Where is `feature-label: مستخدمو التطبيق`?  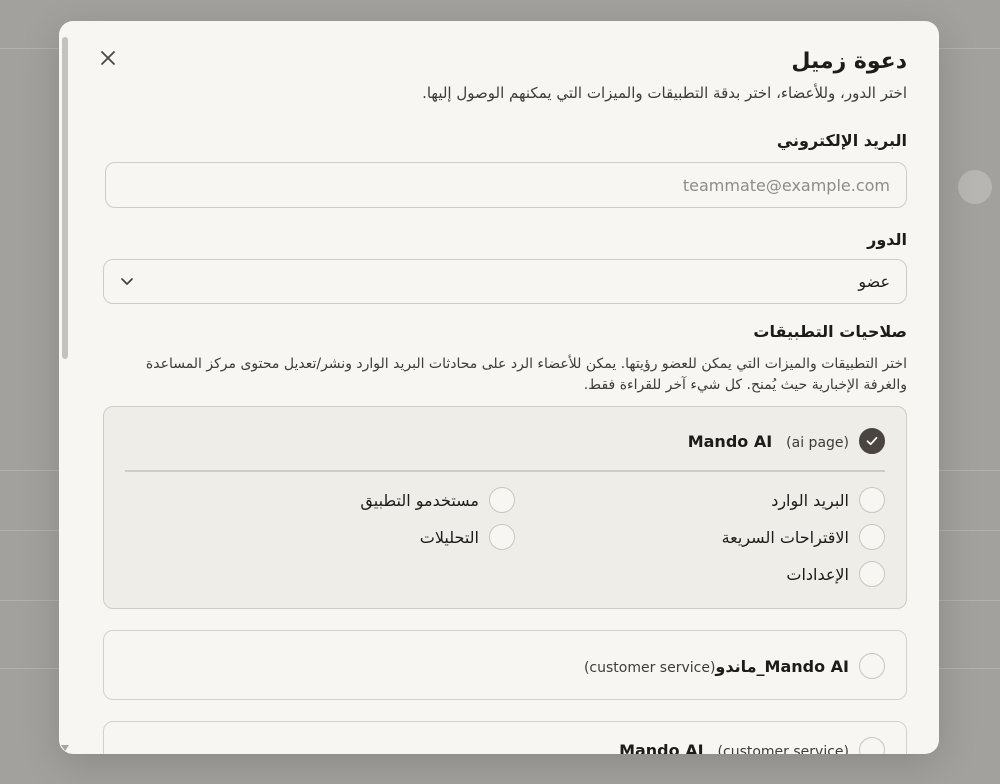 feature-label: مستخدمو التطبيق is located at coordinates (419, 500).